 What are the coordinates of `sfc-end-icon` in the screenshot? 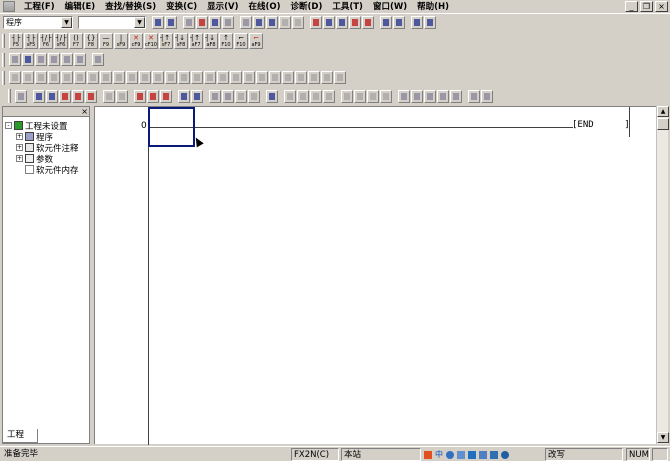 It's located at (67, 59).